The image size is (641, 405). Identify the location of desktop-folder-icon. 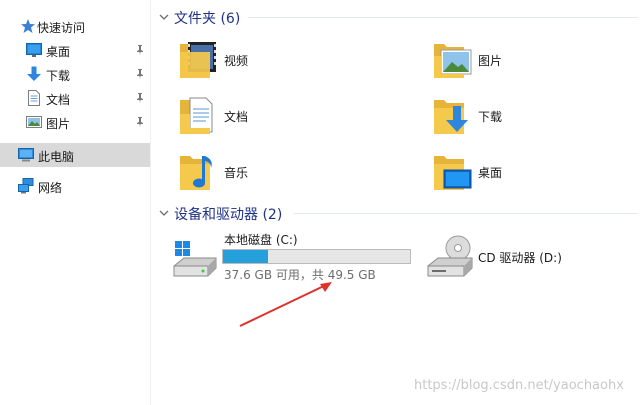
(453, 173).